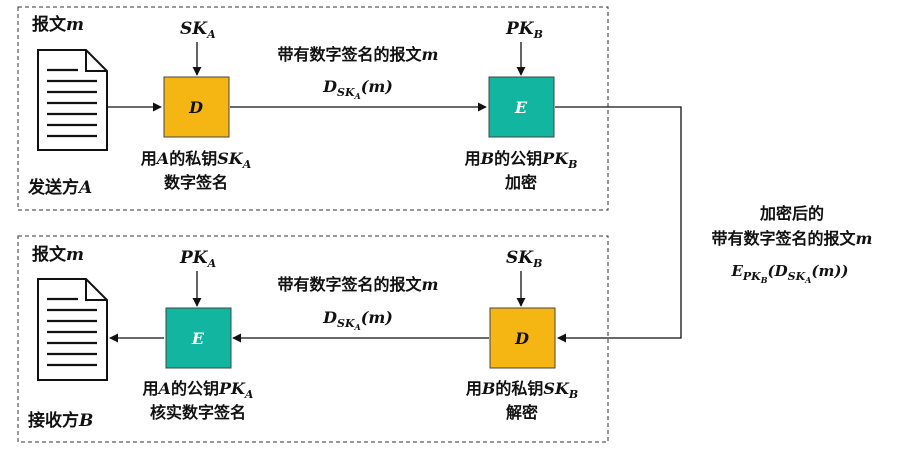  Describe the element at coordinates (522, 390) in the screenshot. I see `receiver-decrypt-caption-line1: 用B的私钥SKB` at that location.